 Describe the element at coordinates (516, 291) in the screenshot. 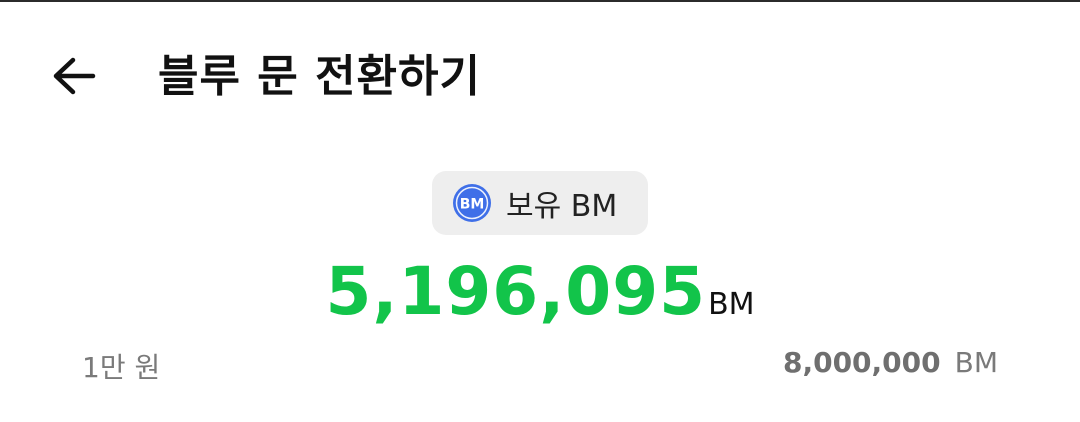

I see `balance-amount: 5,196,095` at that location.